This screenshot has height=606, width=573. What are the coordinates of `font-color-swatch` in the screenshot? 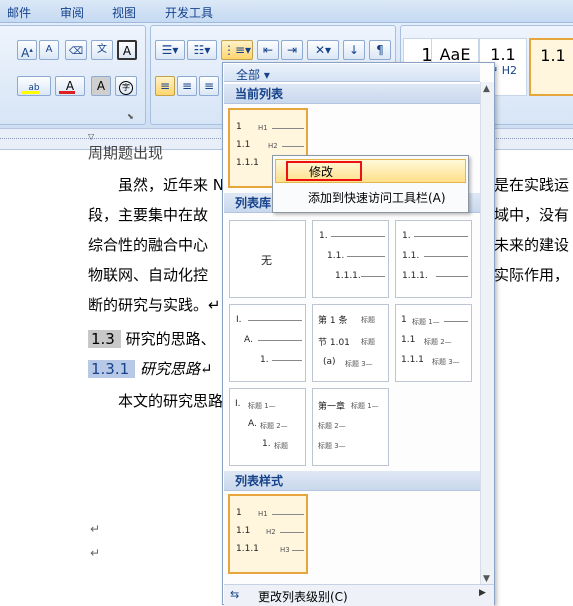 It's located at (67, 92).